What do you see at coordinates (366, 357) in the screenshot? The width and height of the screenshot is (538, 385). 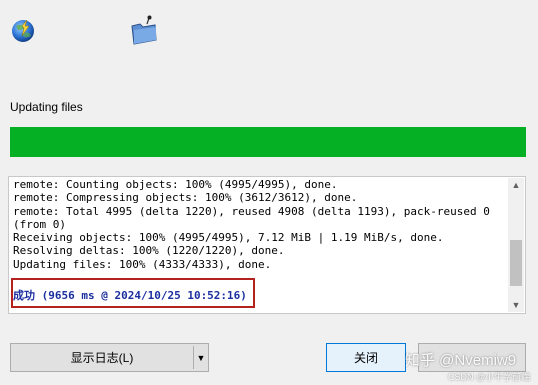 I see `close-button: 关闭` at bounding box center [366, 357].